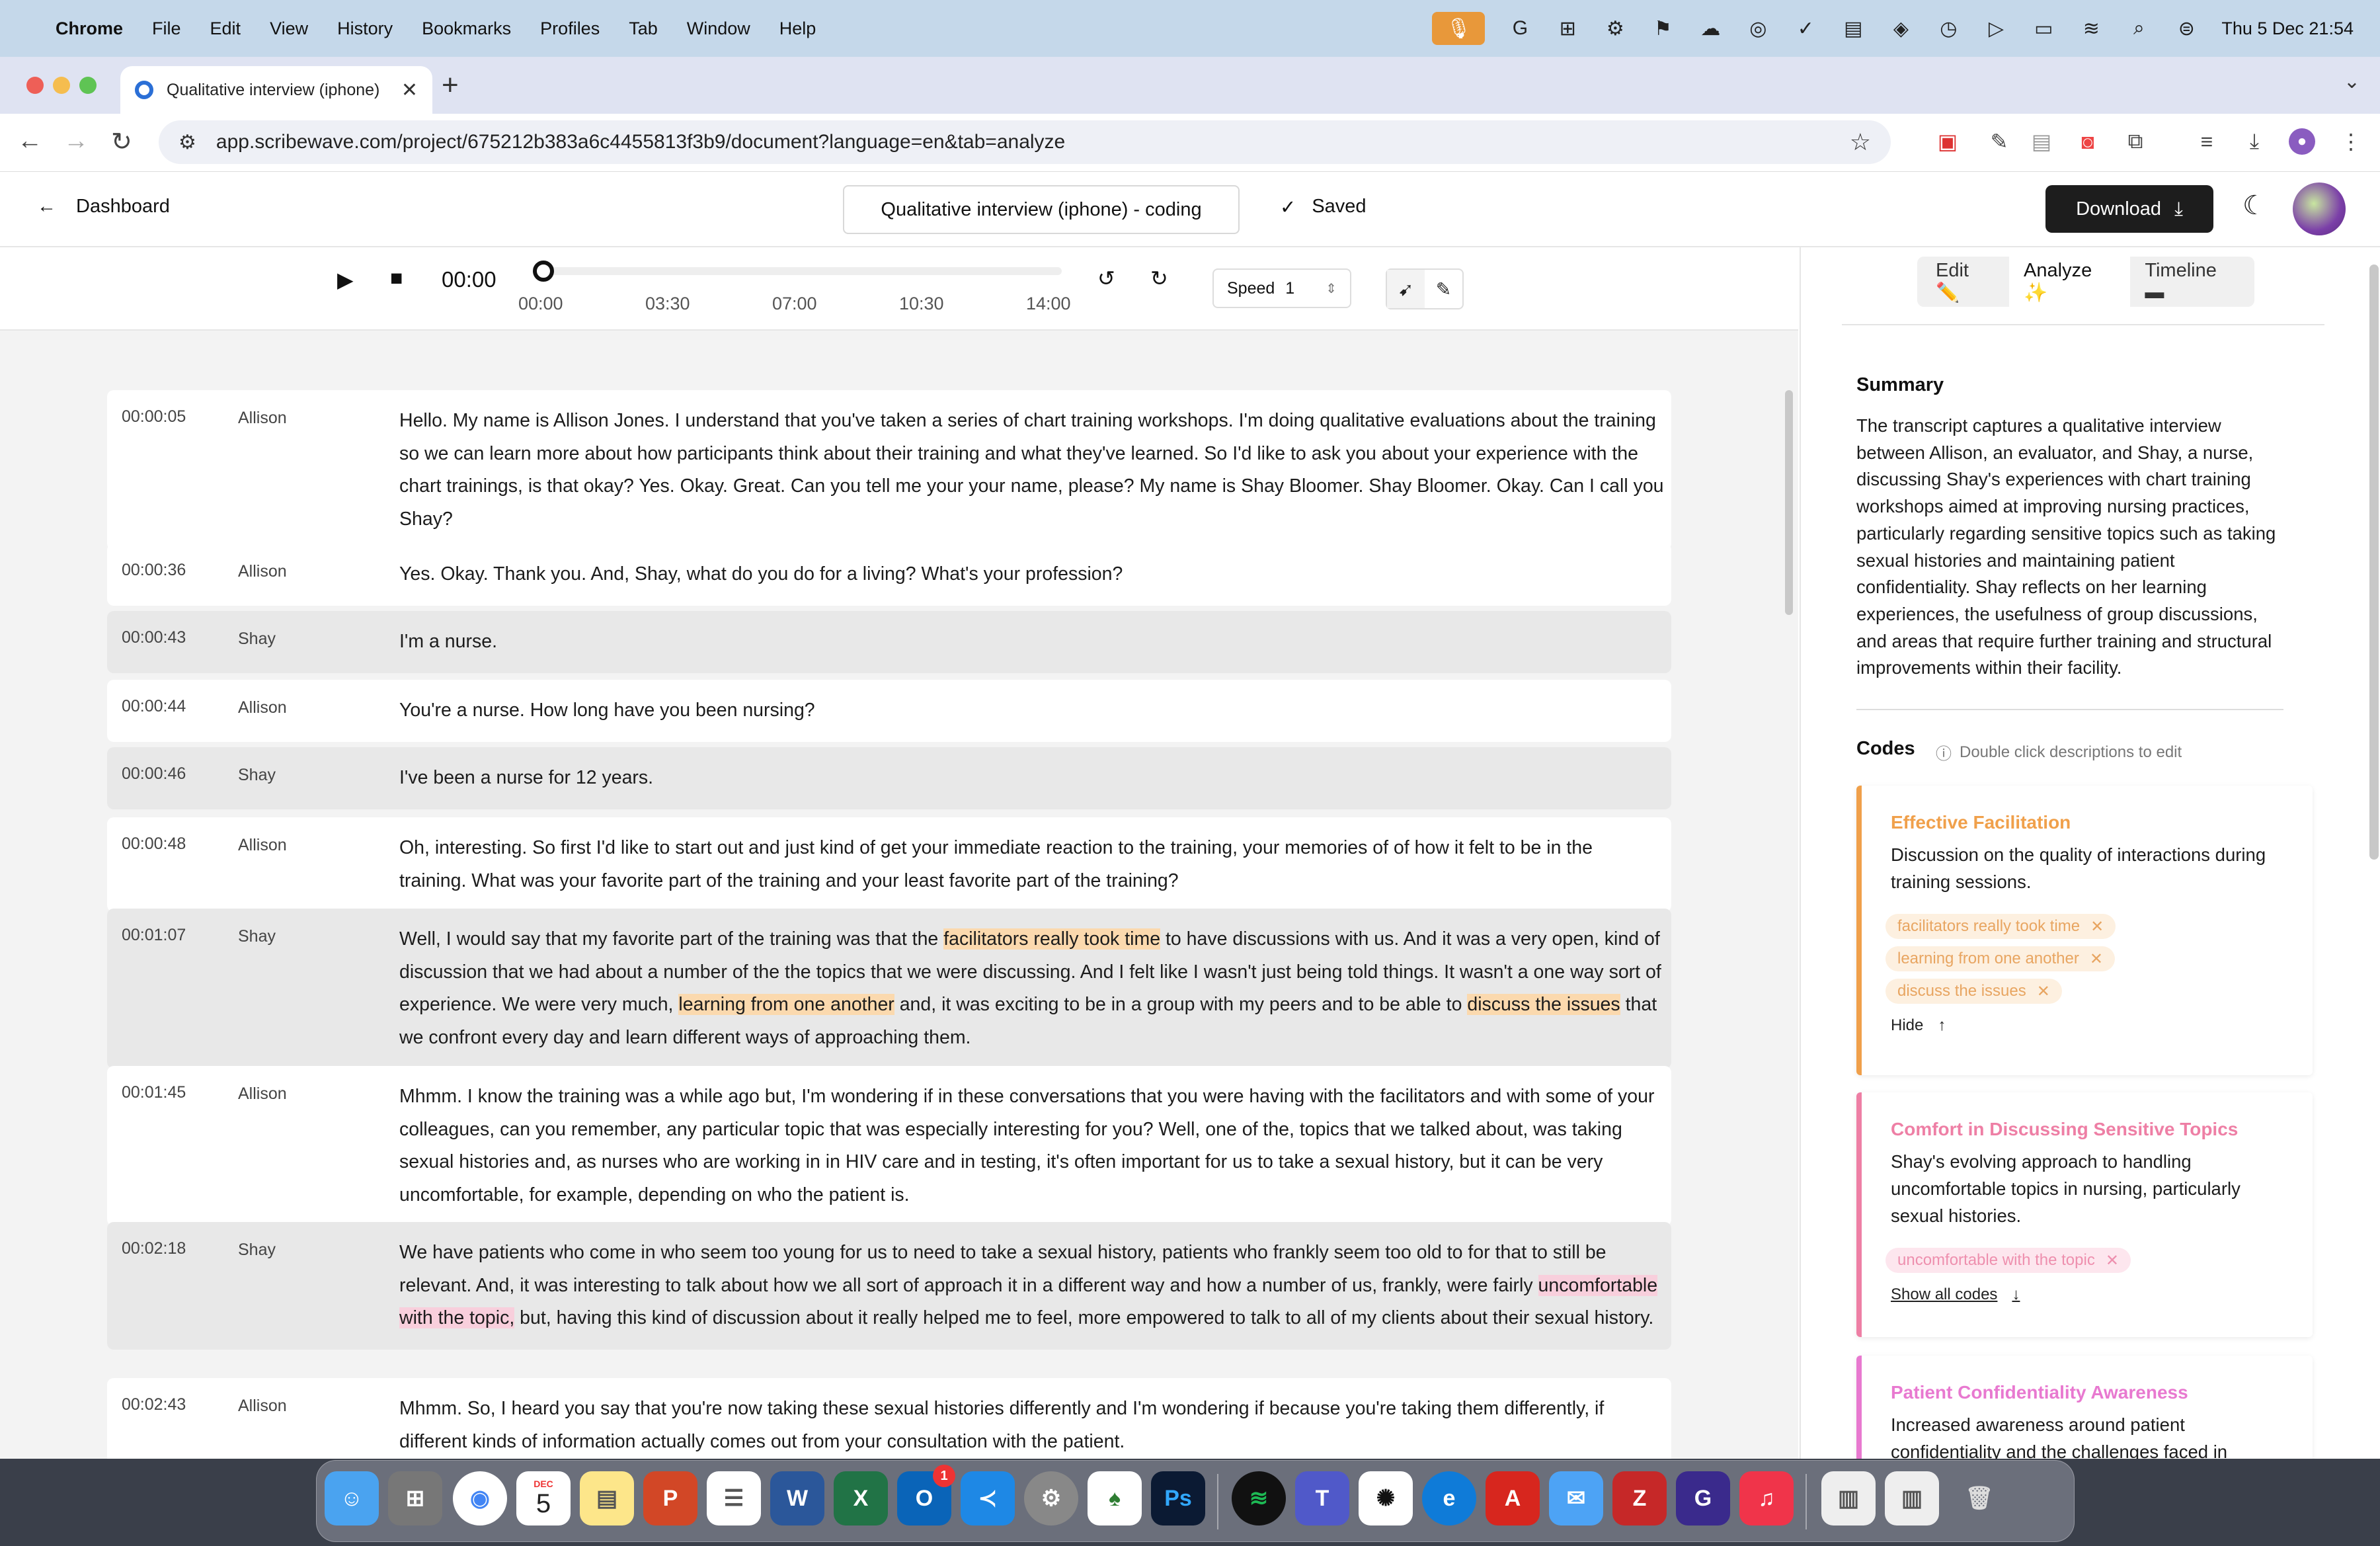 Image resolution: width=2380 pixels, height=1546 pixels. I want to click on spotify-icon: ≋, so click(1259, 1498).